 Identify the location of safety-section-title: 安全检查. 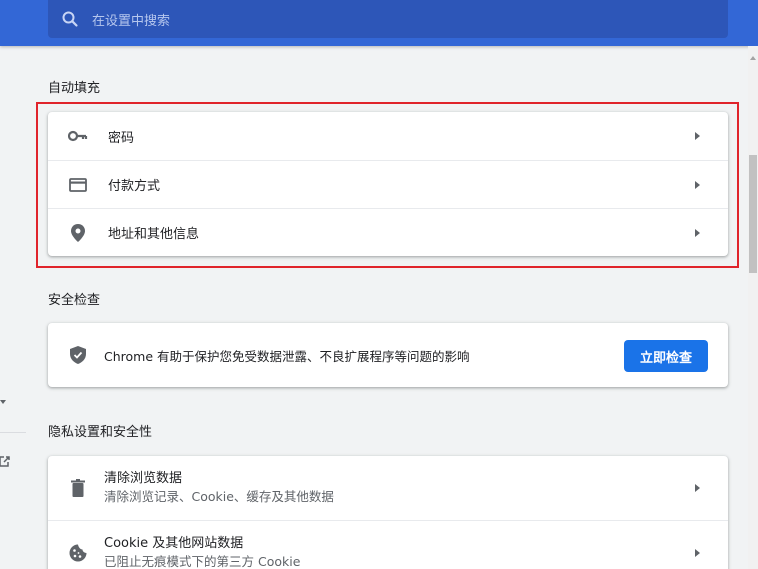
(74, 300).